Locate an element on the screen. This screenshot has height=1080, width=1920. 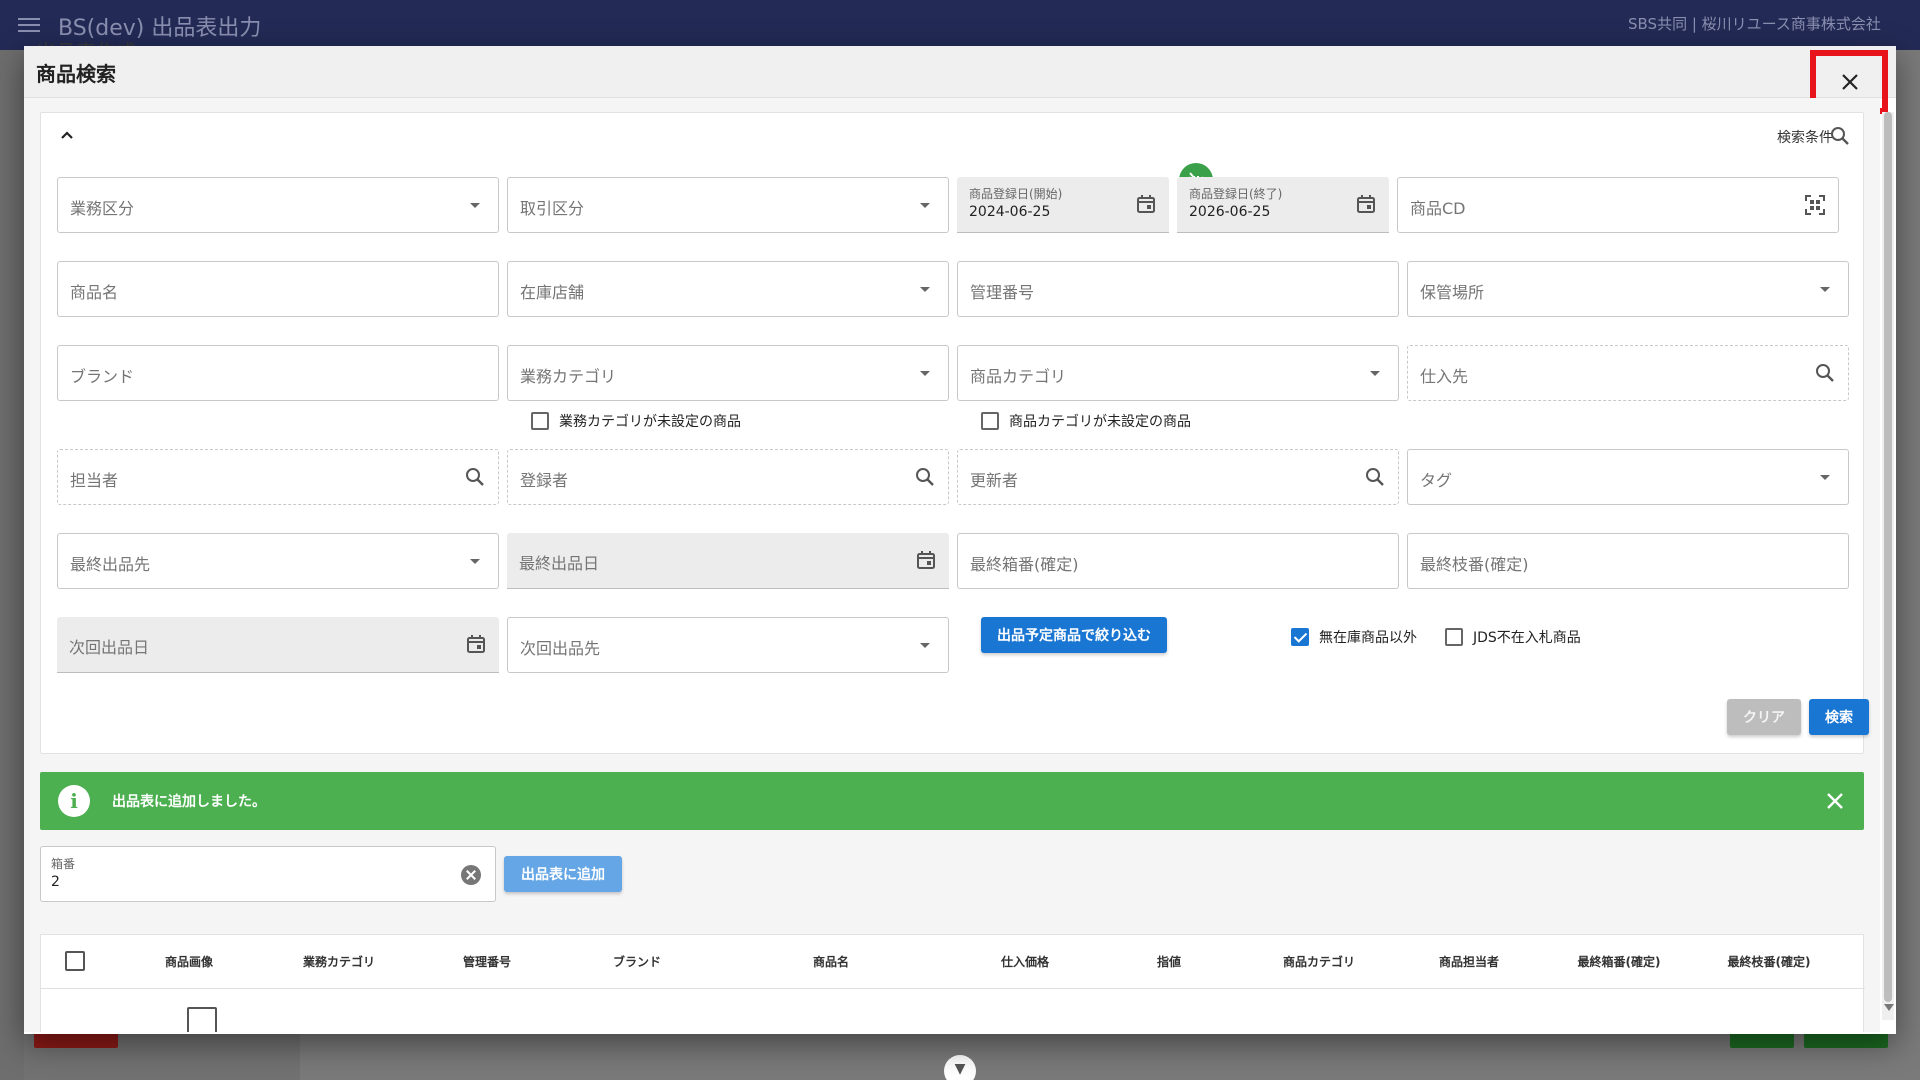
scrollbar-thumb is located at coordinates (1888, 557).